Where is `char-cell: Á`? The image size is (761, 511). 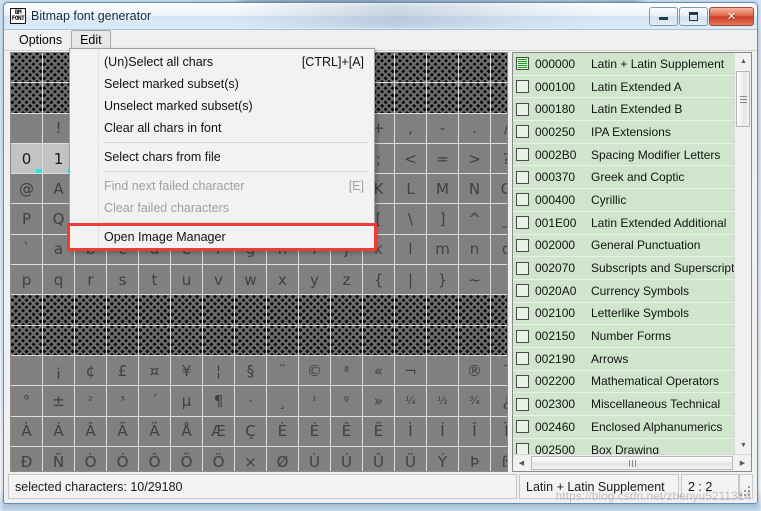
char-cell: Á is located at coordinates (58, 431).